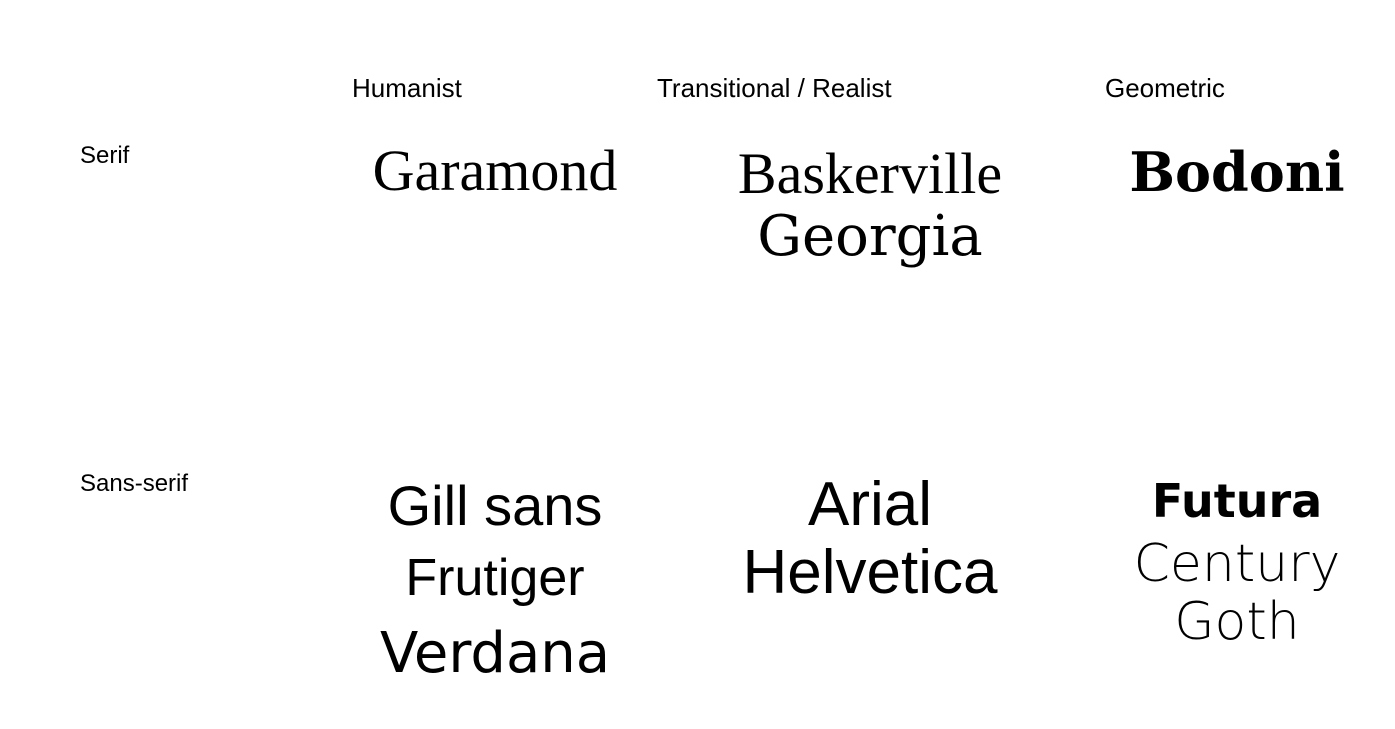 The image size is (1395, 729). What do you see at coordinates (774, 88) in the screenshot?
I see `column-header-transitional: Transitional / Realist` at bounding box center [774, 88].